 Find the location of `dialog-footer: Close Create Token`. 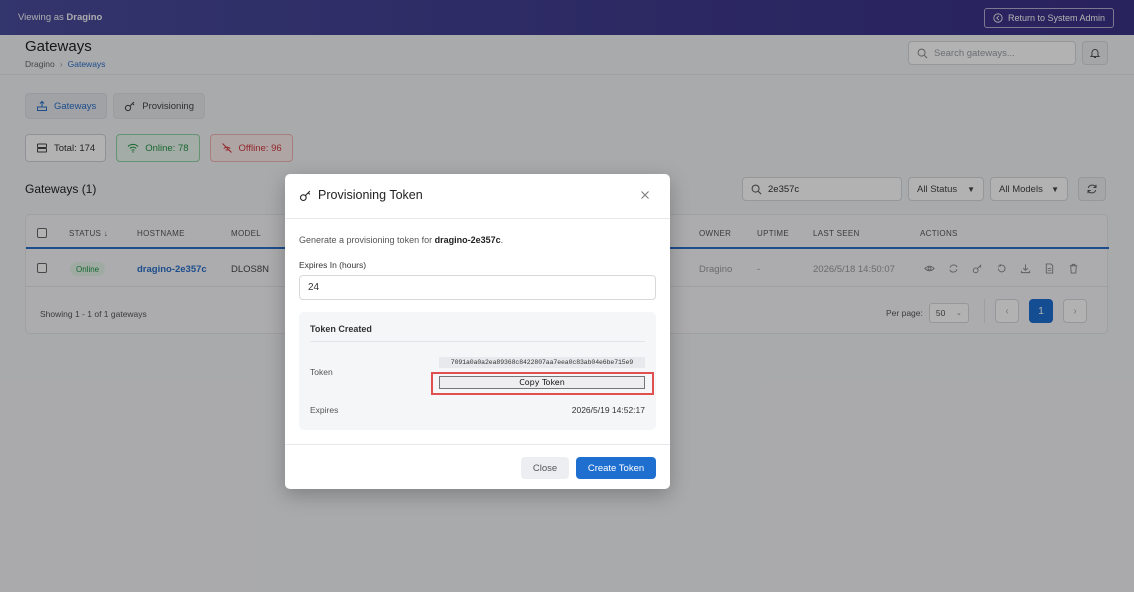

dialog-footer: Close Create Token is located at coordinates (477, 466).